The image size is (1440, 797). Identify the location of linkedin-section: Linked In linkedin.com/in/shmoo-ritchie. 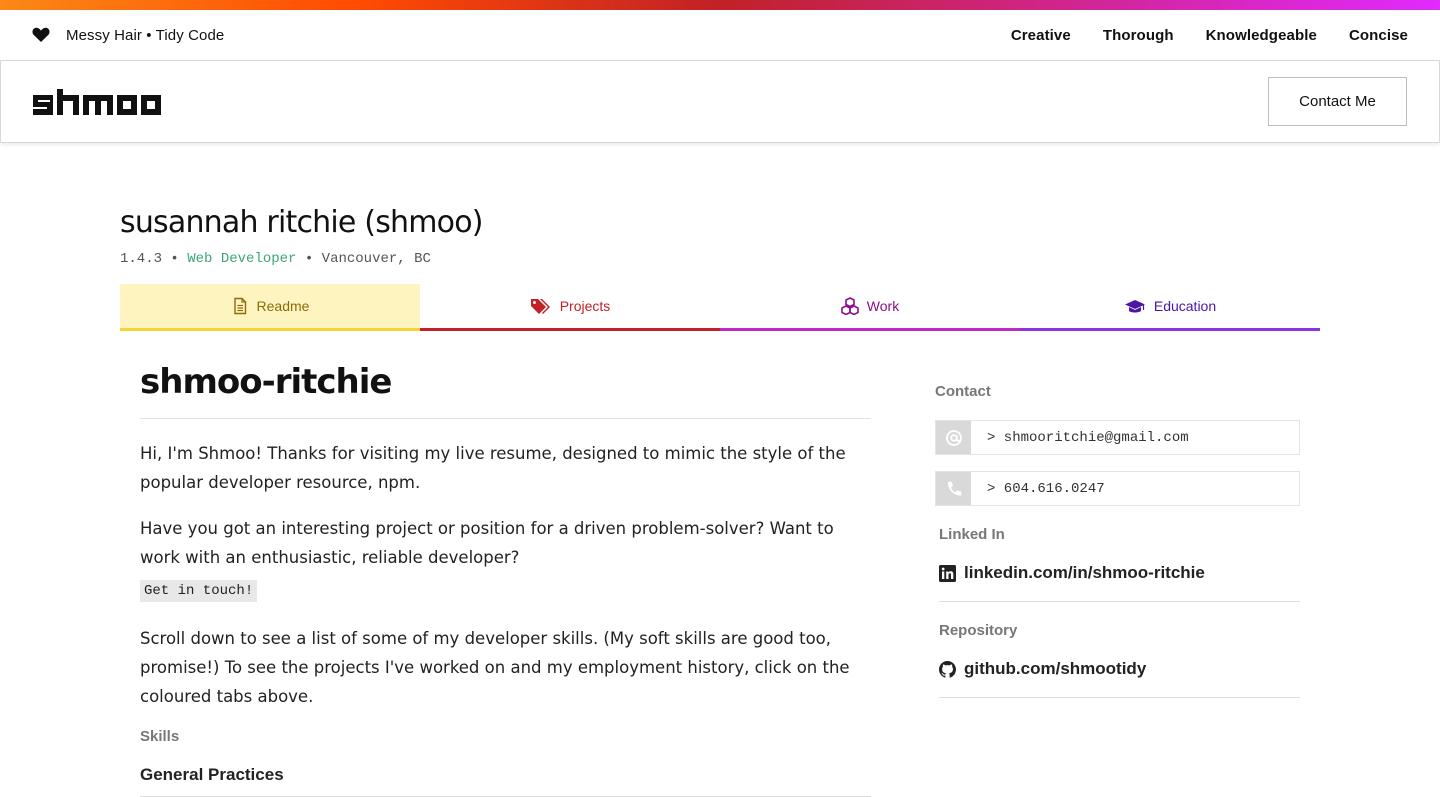
(1119, 564).